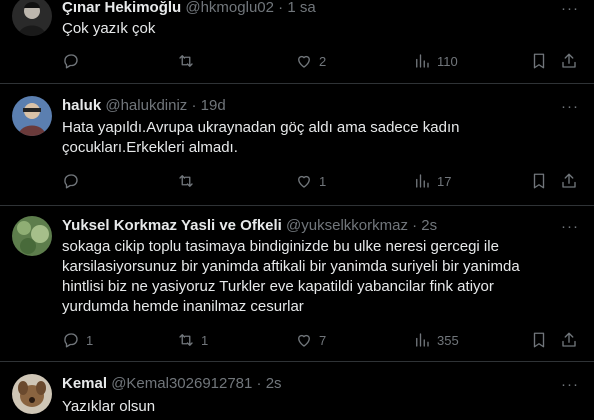 This screenshot has width=594, height=420. Describe the element at coordinates (172, 225) in the screenshot. I see `author-name: Yuksel Korkmaz Yasli ve Ofkeli` at that location.